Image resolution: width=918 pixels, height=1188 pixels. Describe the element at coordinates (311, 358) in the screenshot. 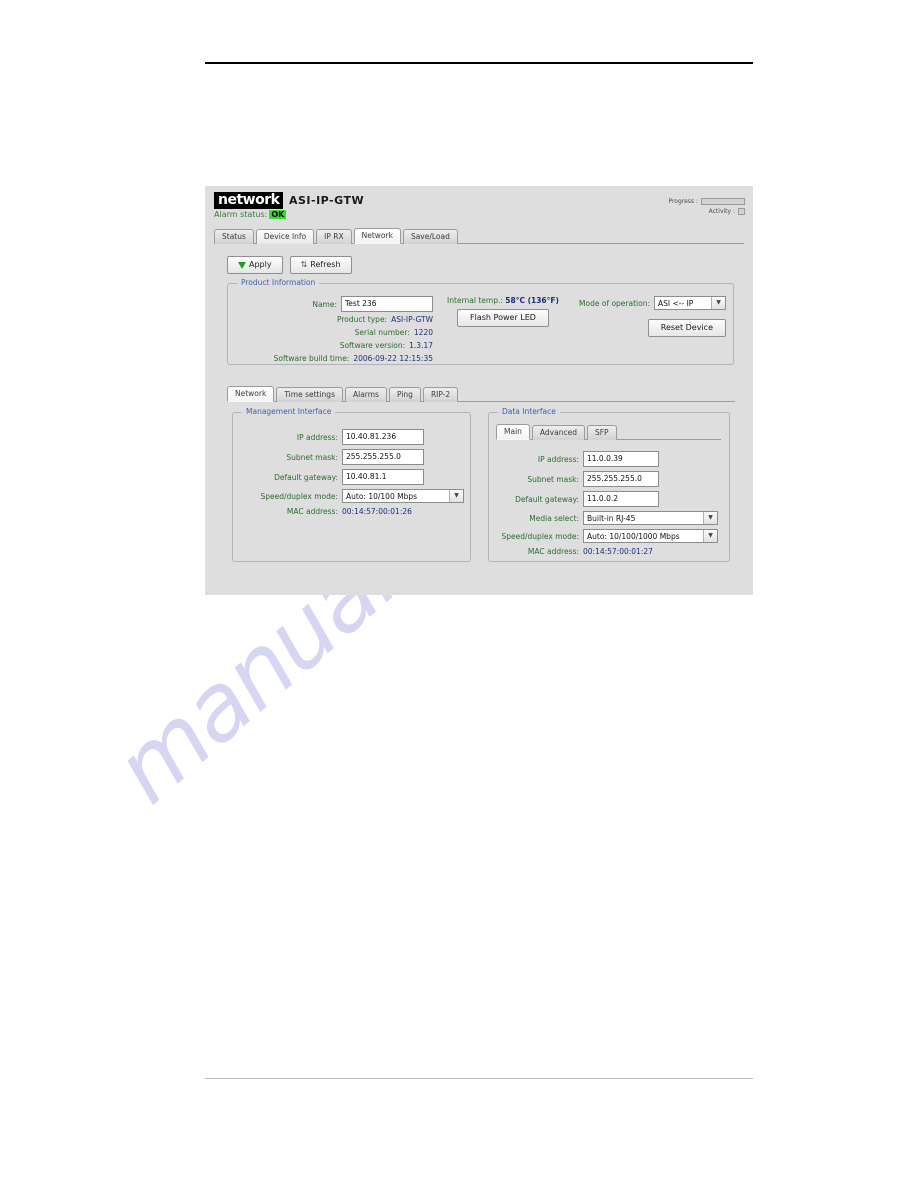

I see `software-build-time-label: Software build time:` at that location.